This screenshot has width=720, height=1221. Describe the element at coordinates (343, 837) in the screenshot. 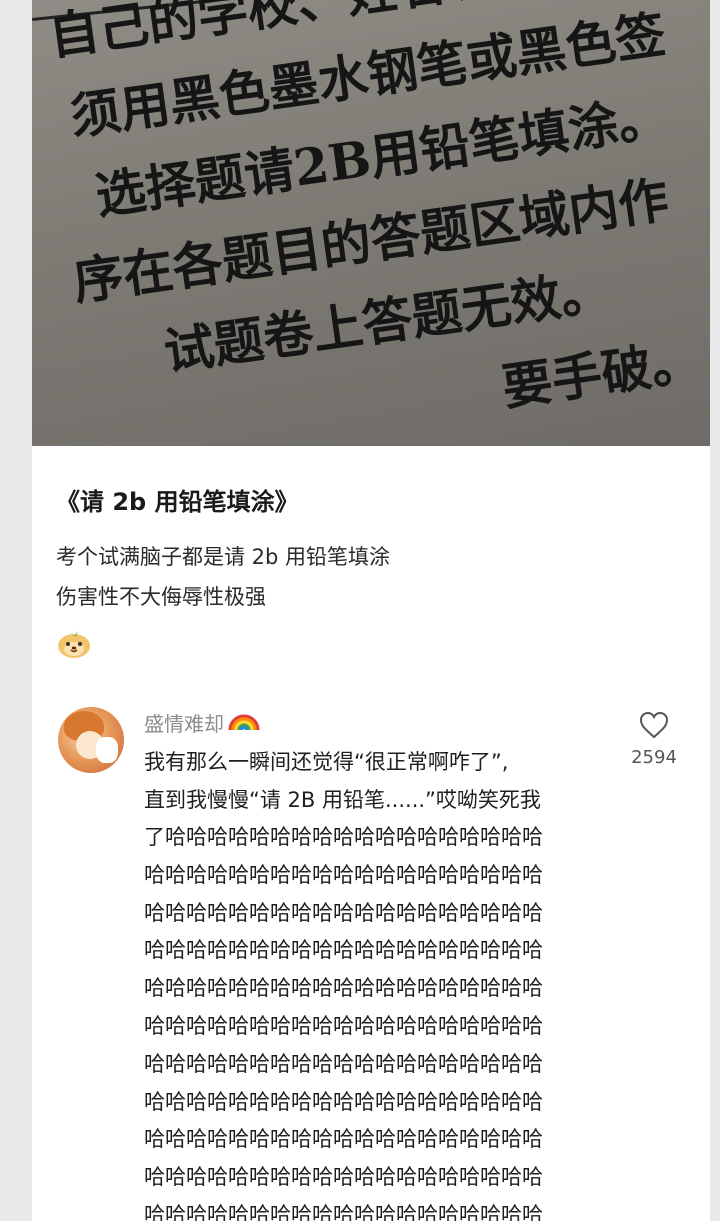

I see `comment-line: 了哈哈哈哈哈哈哈哈哈哈哈哈哈哈哈哈哈哈` at that location.